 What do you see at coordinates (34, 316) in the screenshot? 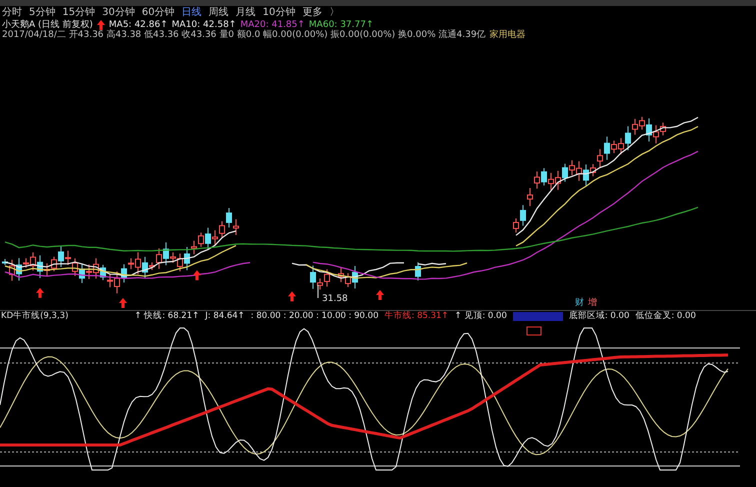
I see `indicator-title: KD牛市线(9,3,3)` at bounding box center [34, 316].